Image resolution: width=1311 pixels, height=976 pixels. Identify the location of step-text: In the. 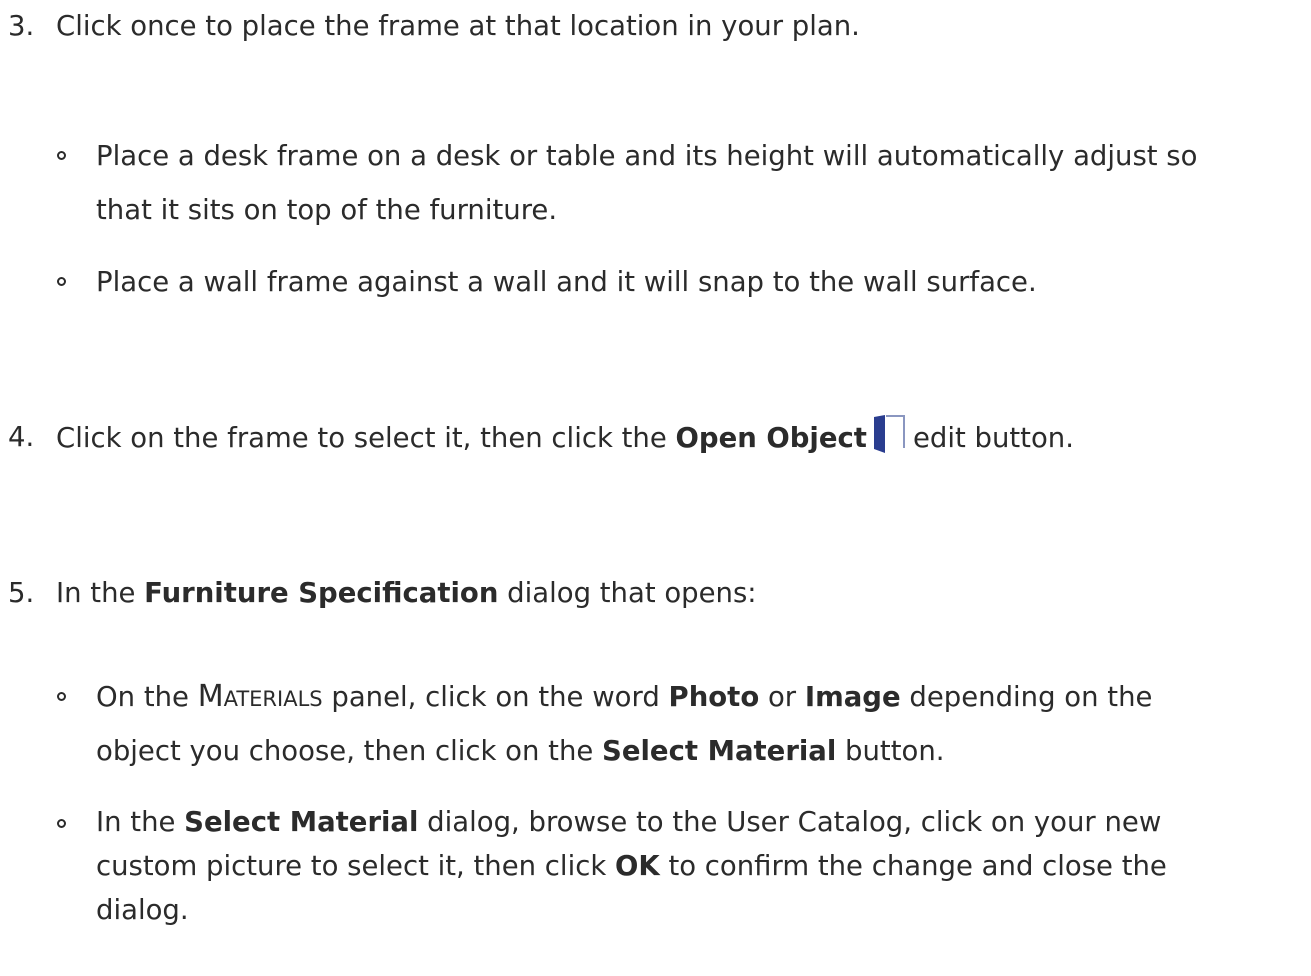
(96, 593).